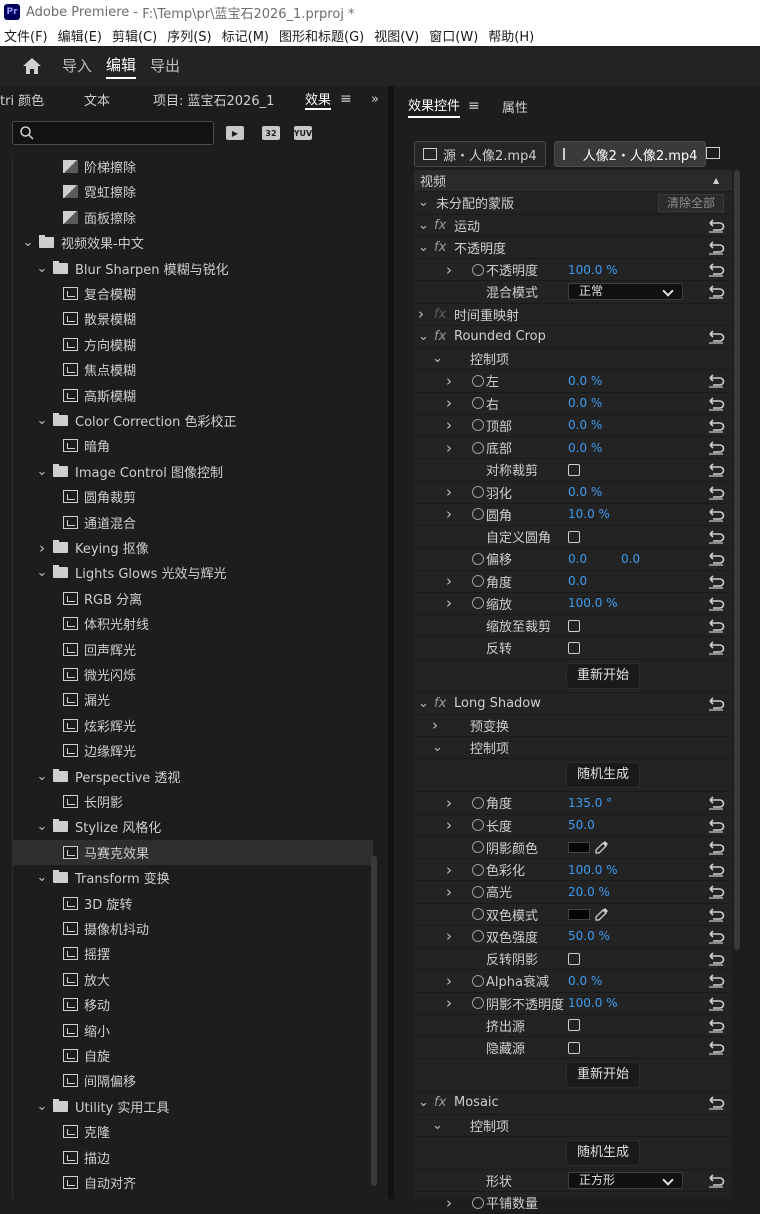  I want to click on param-dropdown: 正常, so click(625, 292).